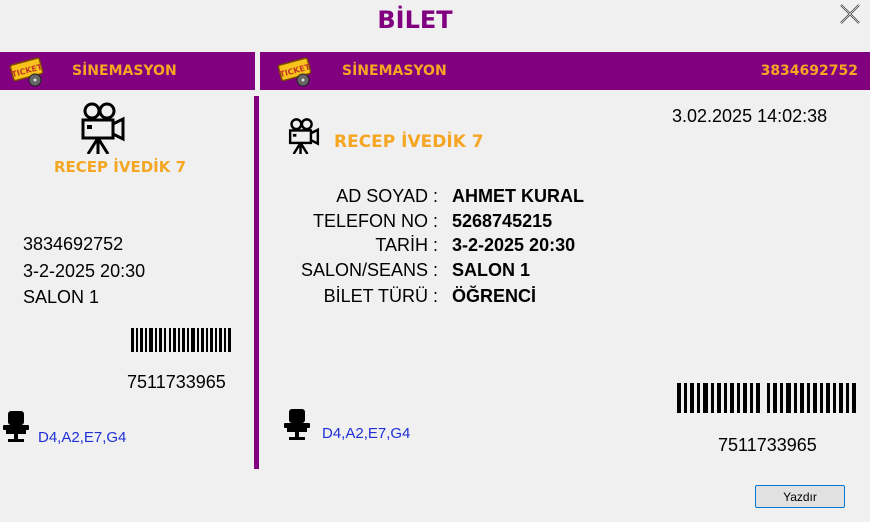  Describe the element at coordinates (750, 116) in the screenshot. I see `printed-at: 3.02.2025 14:02:38` at that location.